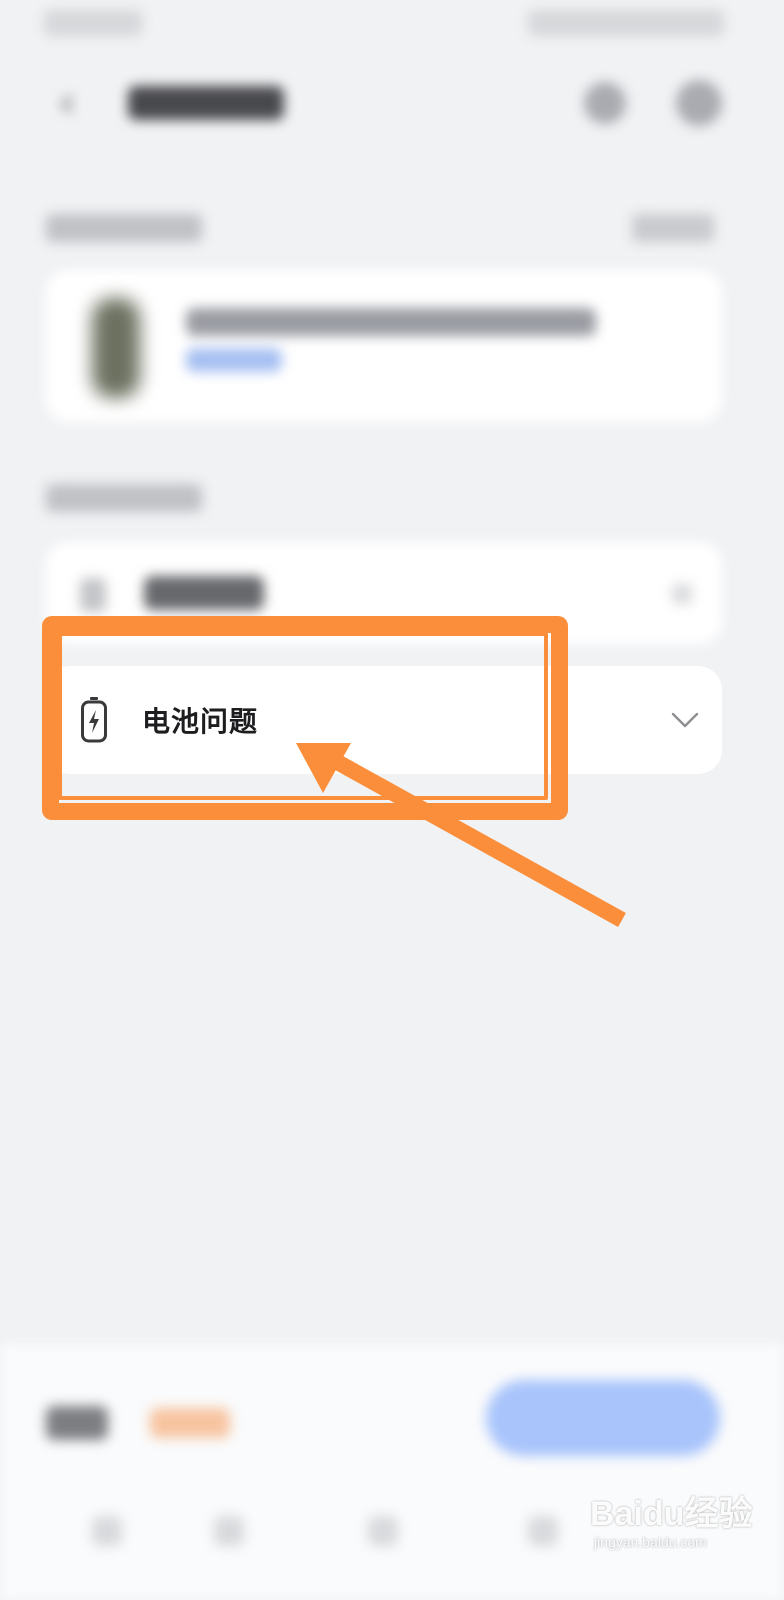  What do you see at coordinates (699, 103) in the screenshot?
I see `header-more-icon` at bounding box center [699, 103].